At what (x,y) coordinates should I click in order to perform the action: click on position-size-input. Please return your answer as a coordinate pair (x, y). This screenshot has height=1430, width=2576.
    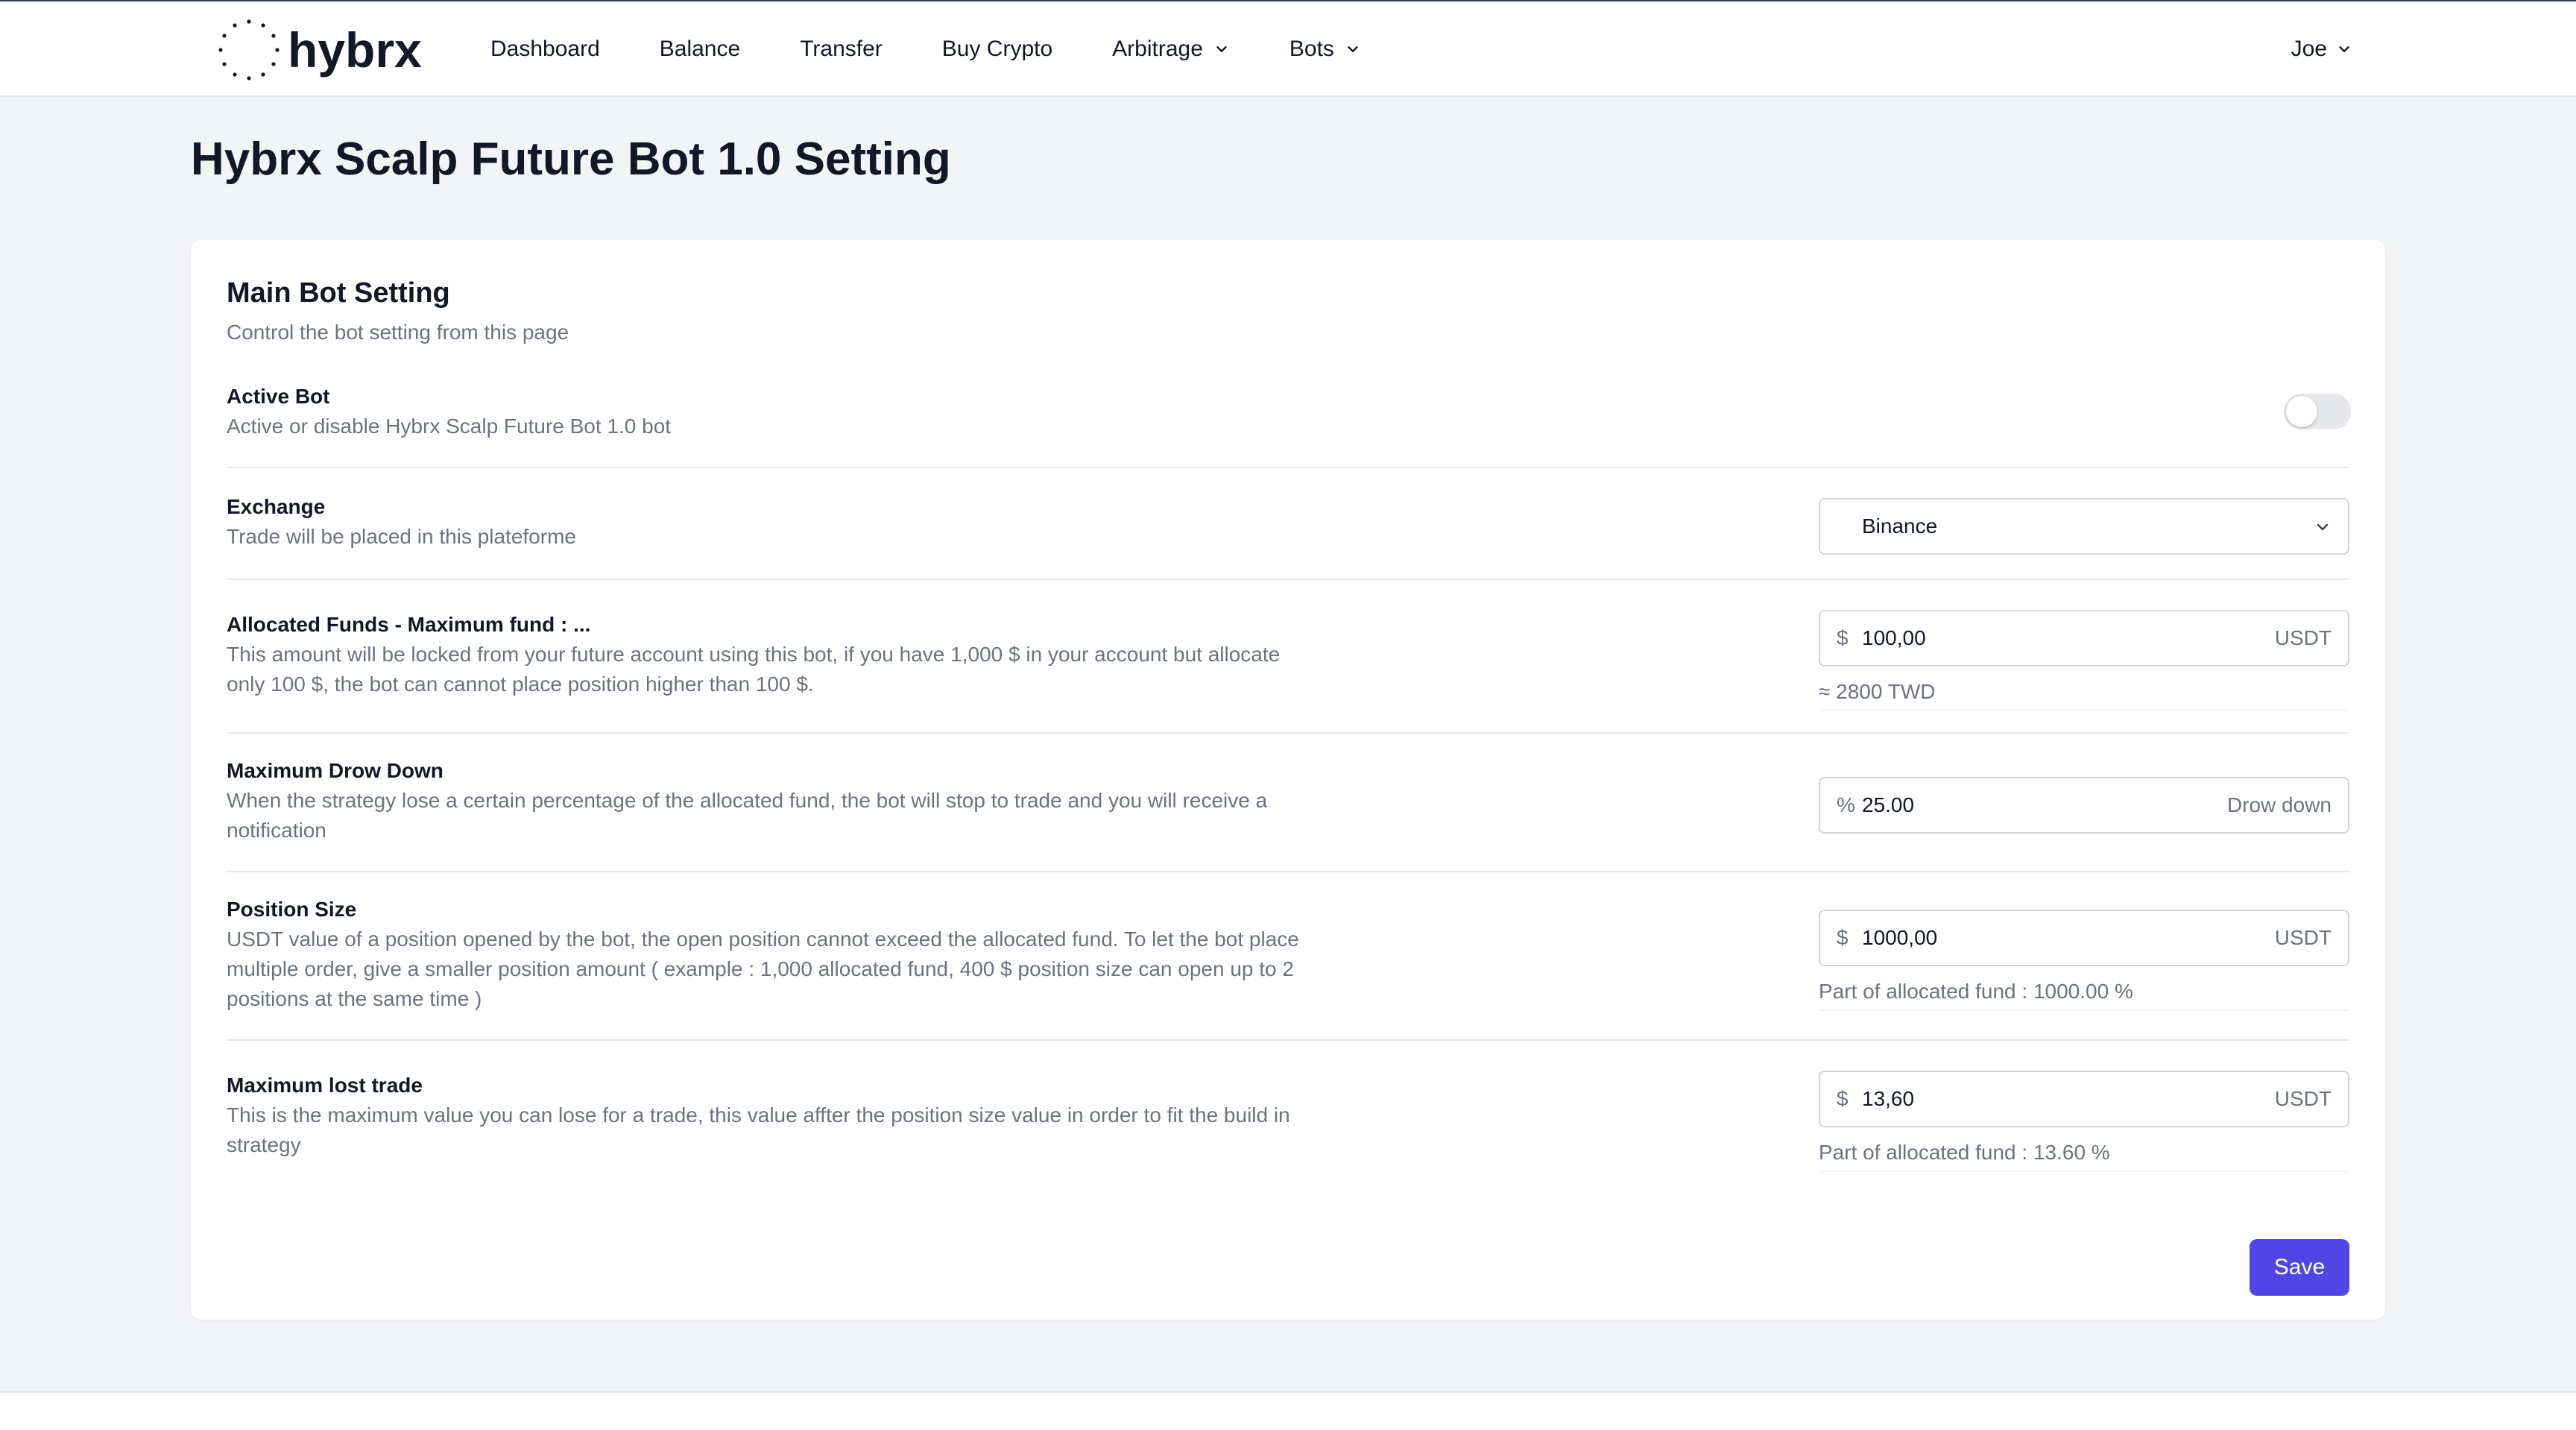
    Looking at the image, I should click on (2018, 938).